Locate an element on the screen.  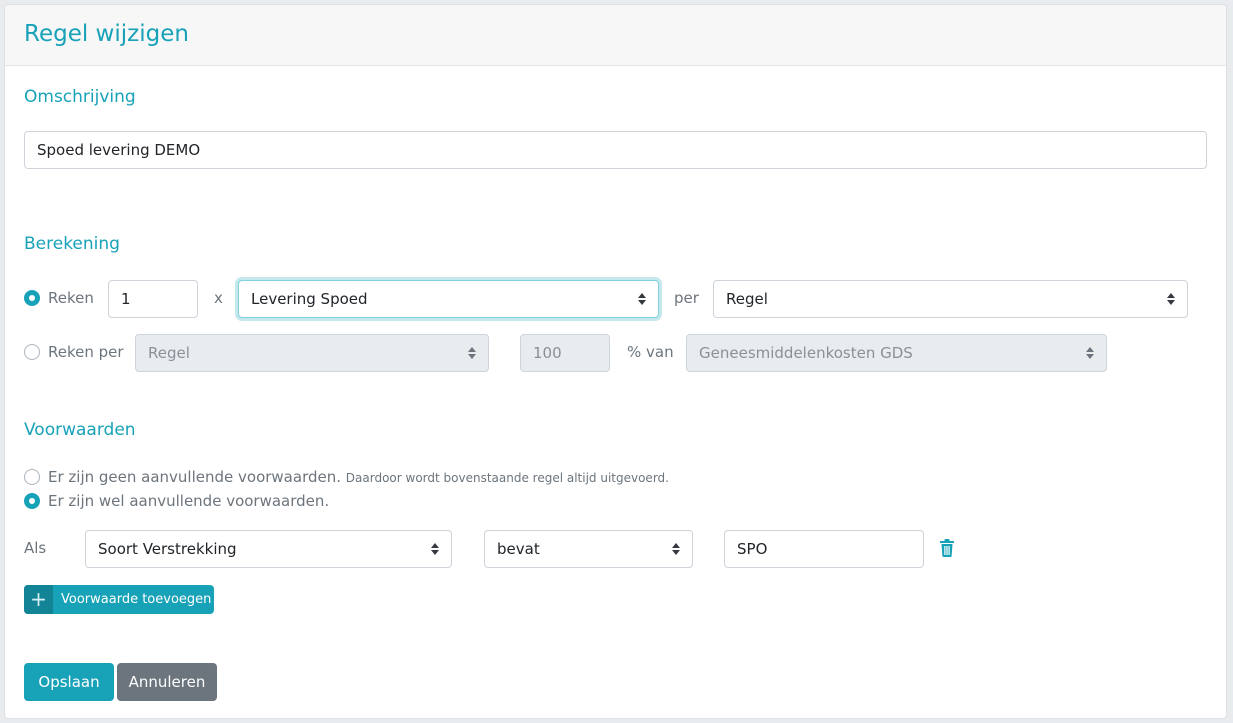
percentage-input: 100 is located at coordinates (565, 353).